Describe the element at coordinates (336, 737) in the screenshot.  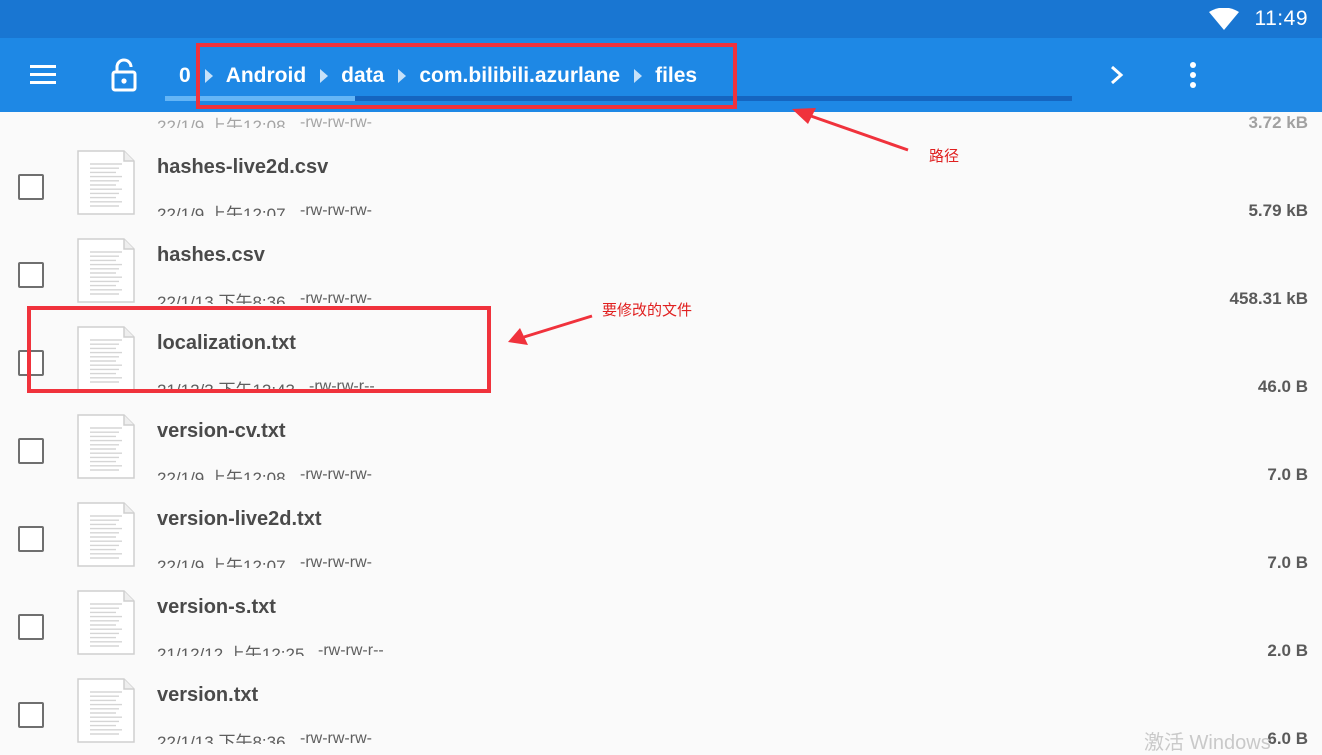
I see `file-permissions: -rw-rw-rw-` at that location.